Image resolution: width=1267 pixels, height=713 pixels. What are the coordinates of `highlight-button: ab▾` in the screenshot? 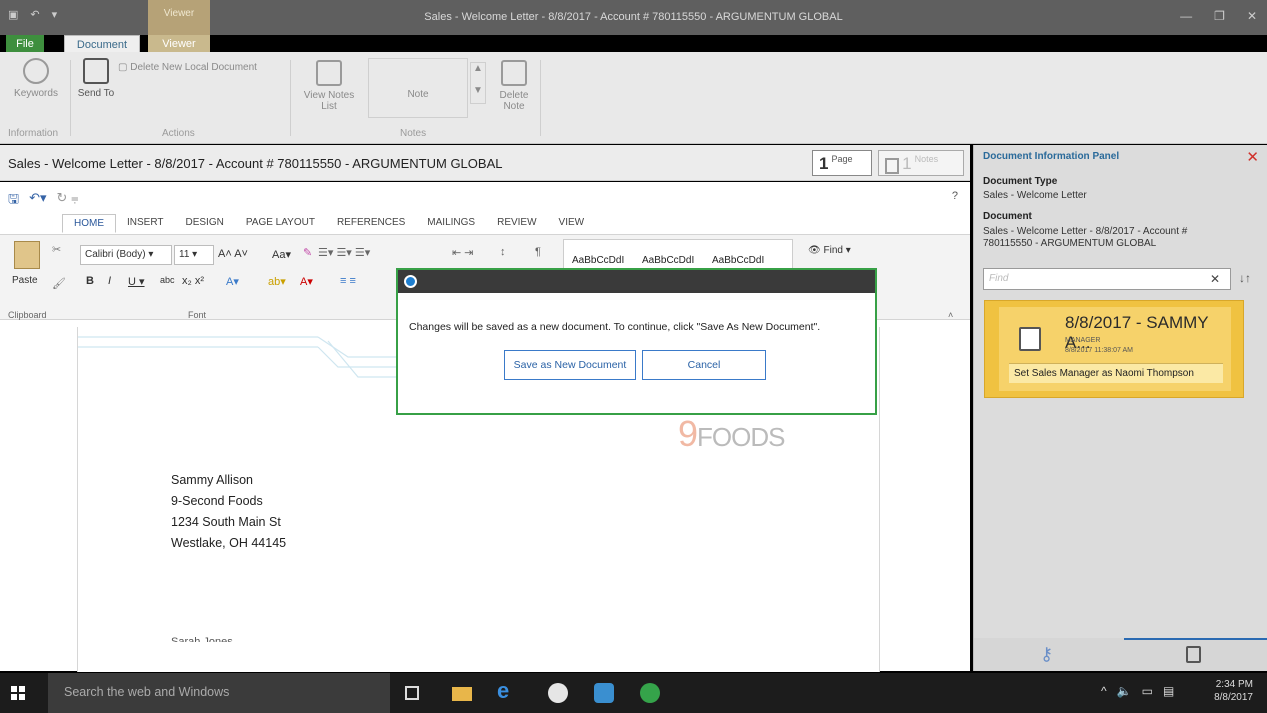 It's located at (277, 281).